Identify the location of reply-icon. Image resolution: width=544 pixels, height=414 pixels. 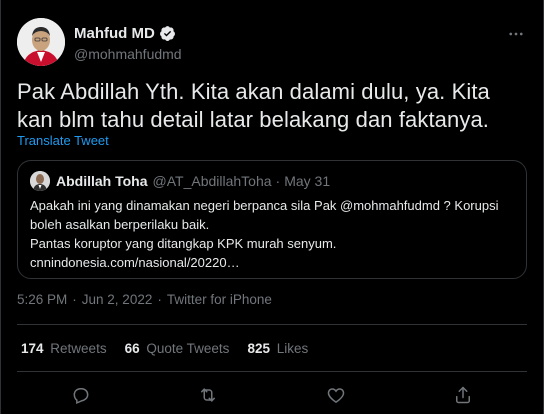
(81, 395).